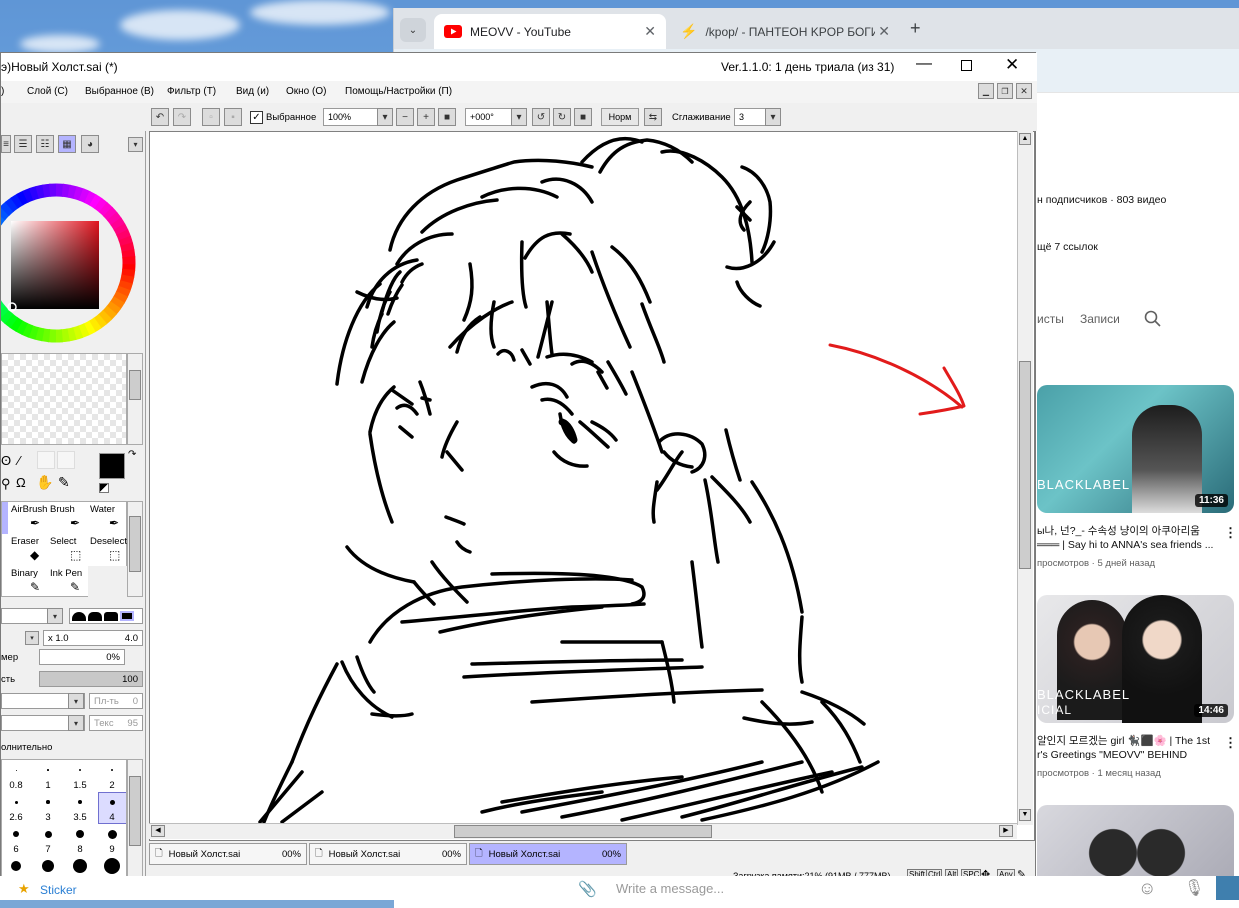 The image size is (1239, 908). Describe the element at coordinates (587, 889) in the screenshot. I see `attach-icon: 📎` at that location.